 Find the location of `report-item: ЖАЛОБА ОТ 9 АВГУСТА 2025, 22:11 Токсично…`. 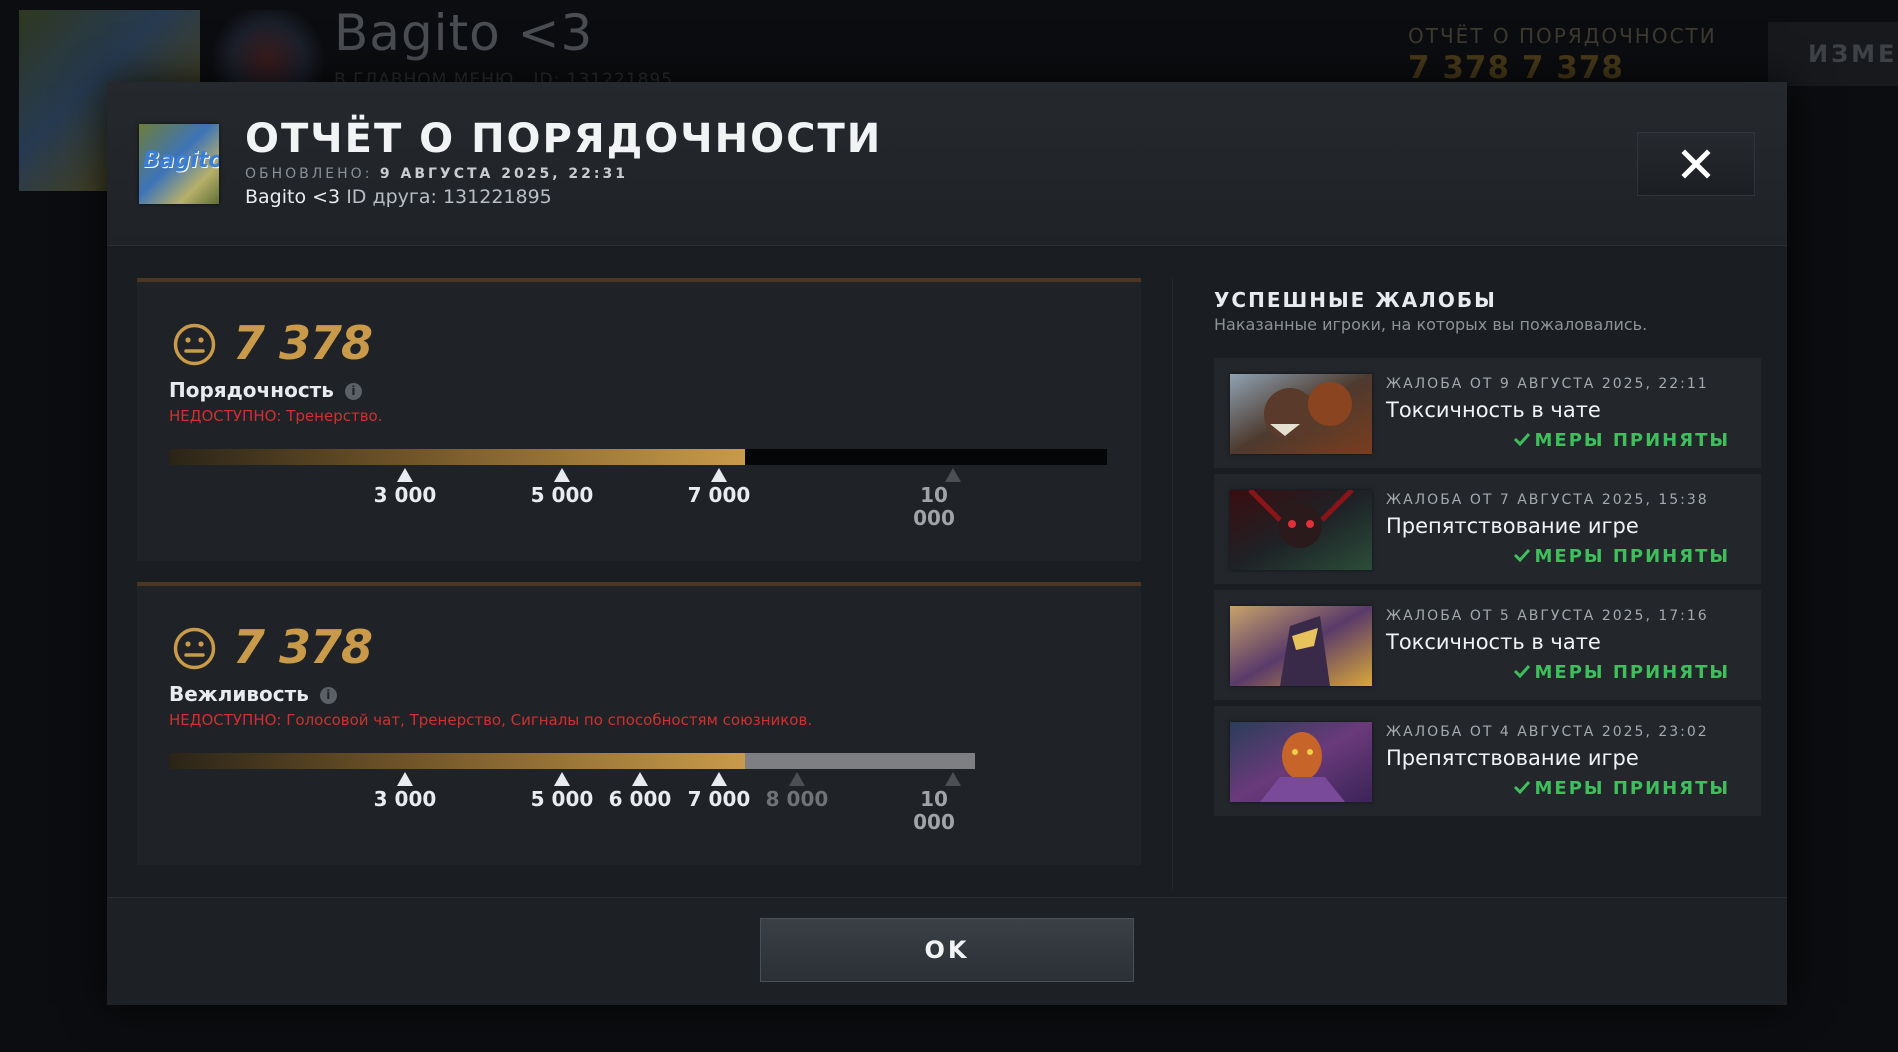

report-item: ЖАЛОБА ОТ 9 АВГУСТА 2025, 22:11 Токсично… is located at coordinates (1487, 413).